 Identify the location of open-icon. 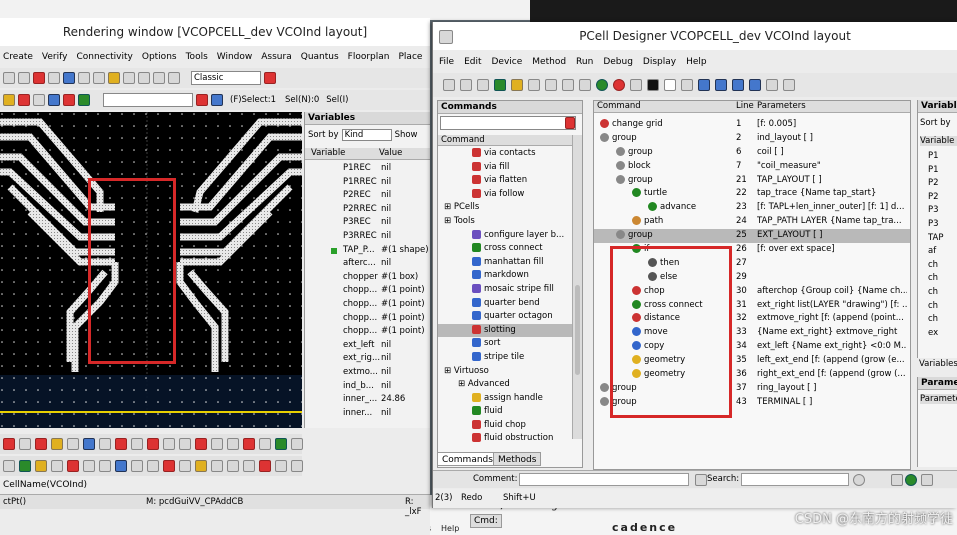
(449, 85).